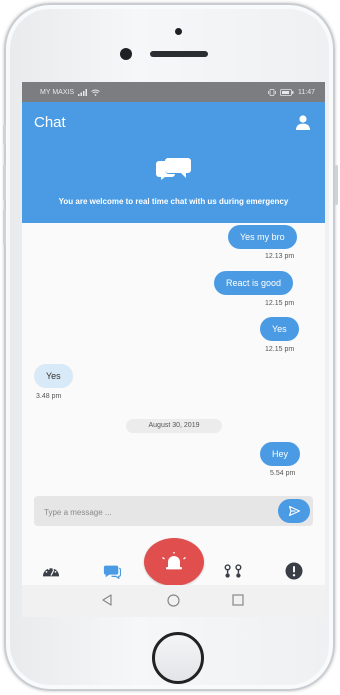 Image resolution: width=340 pixels, height=695 pixels. I want to click on message-time: 5.54 pm, so click(283, 473).